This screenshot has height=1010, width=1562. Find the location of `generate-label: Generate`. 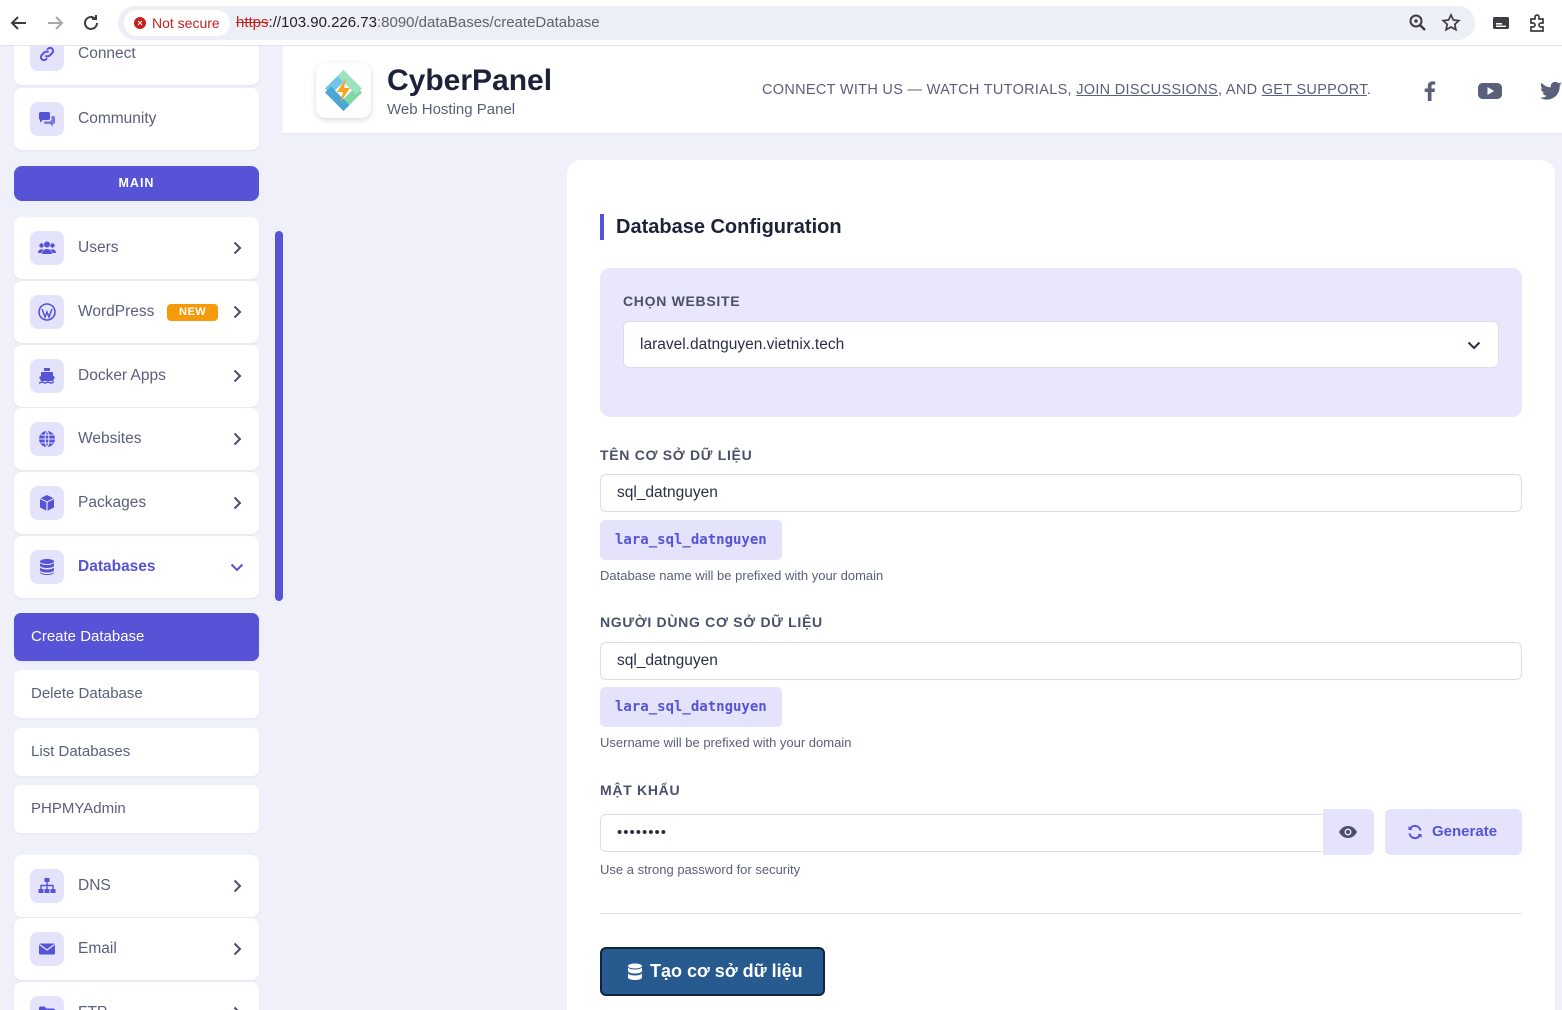

generate-label: Generate is located at coordinates (1465, 831).